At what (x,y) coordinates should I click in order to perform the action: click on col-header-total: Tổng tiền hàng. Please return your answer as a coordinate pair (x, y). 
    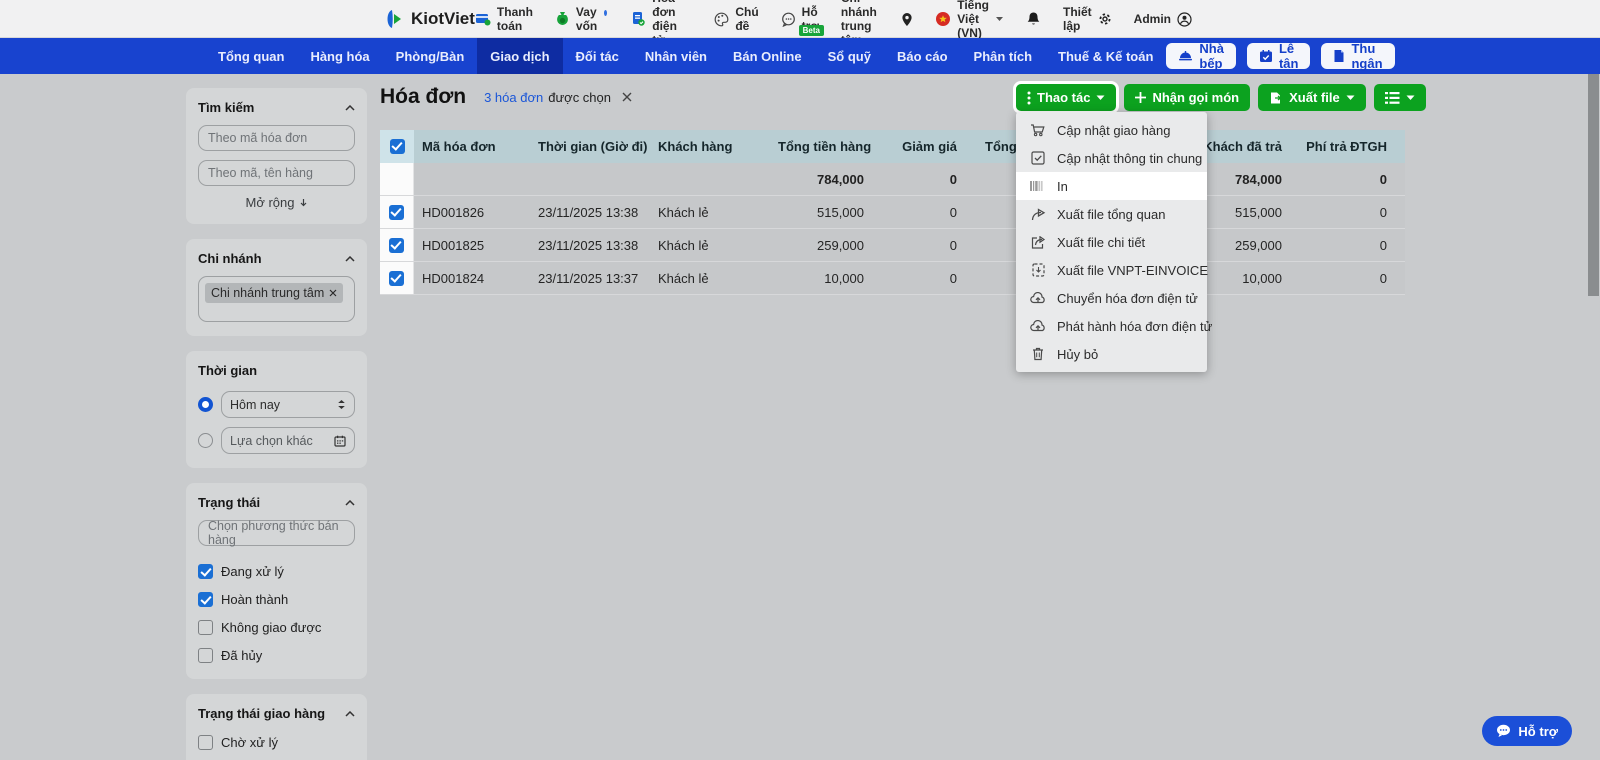
    Looking at the image, I should click on (821, 146).